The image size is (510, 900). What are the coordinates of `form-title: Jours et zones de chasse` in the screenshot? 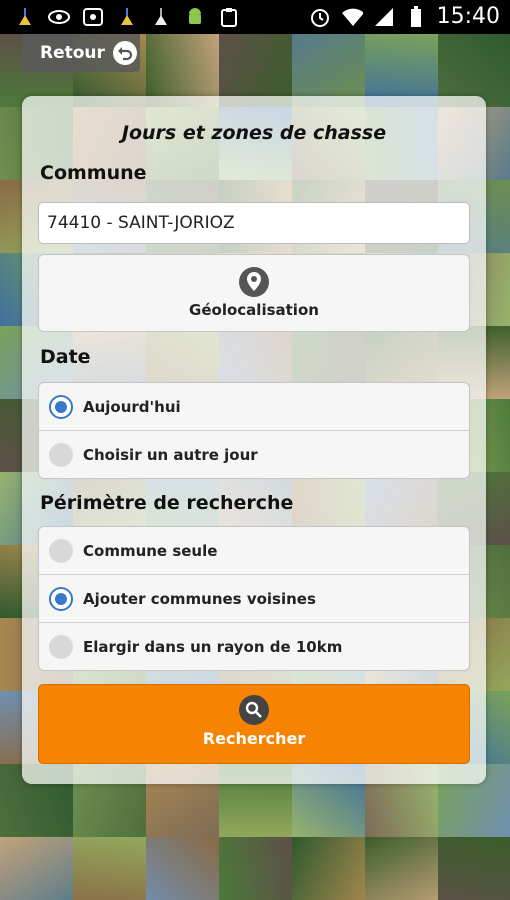 It's located at (254, 133).